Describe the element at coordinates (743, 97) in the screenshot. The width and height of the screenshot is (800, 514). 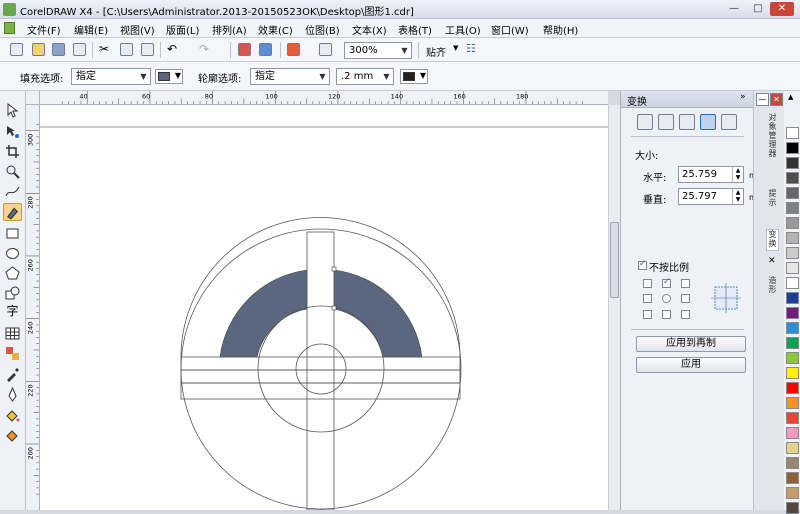
I see `docker-collapse-icon: »` at that location.